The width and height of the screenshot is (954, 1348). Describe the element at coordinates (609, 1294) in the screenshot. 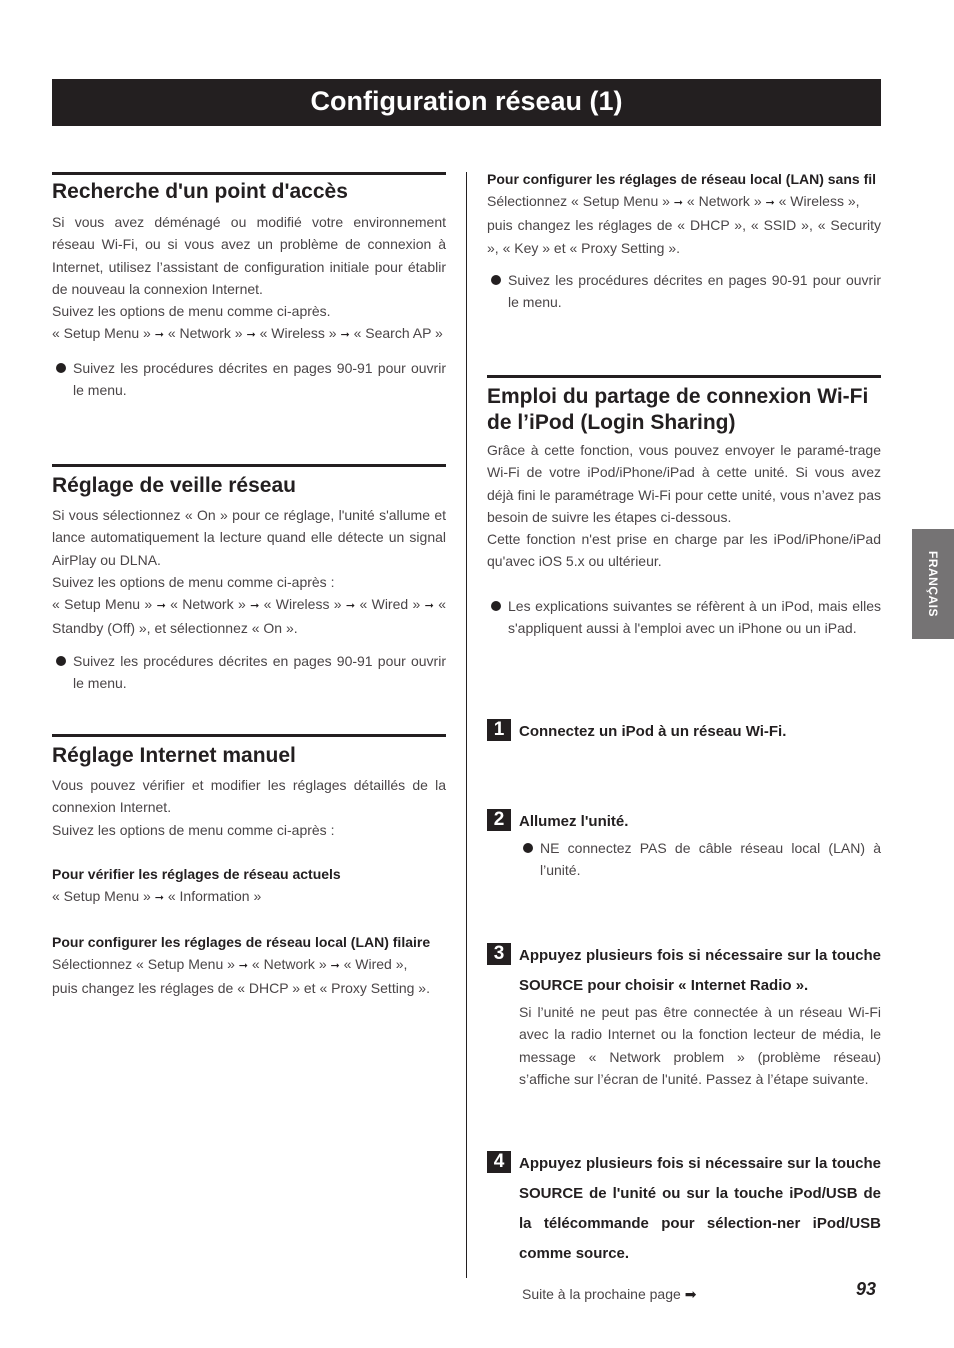

I see `continued-note: Suite à la prochaine page ➡` at that location.